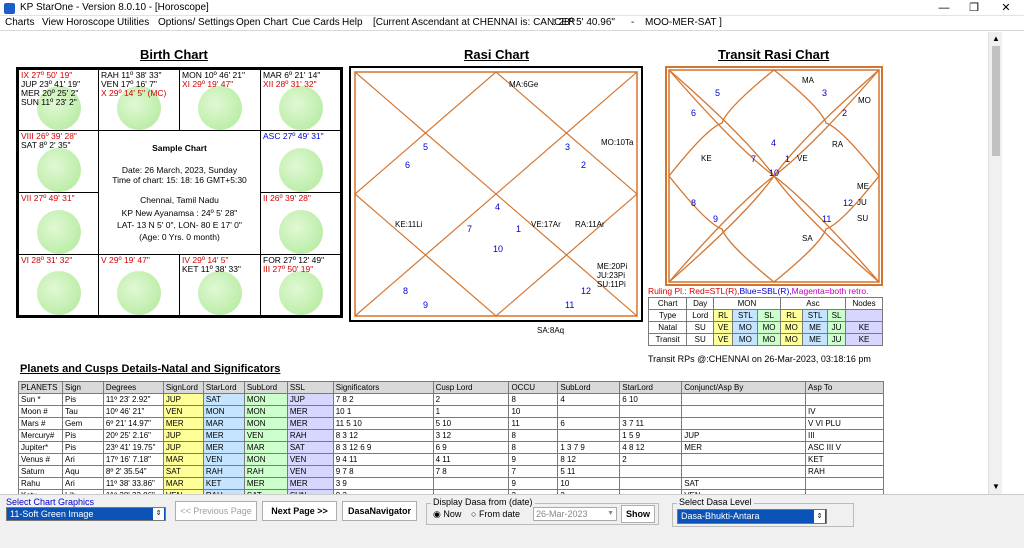 The height and width of the screenshot is (548, 1024). Describe the element at coordinates (262, 22) in the screenshot. I see `menu-open-chart: Open Chart` at that location.